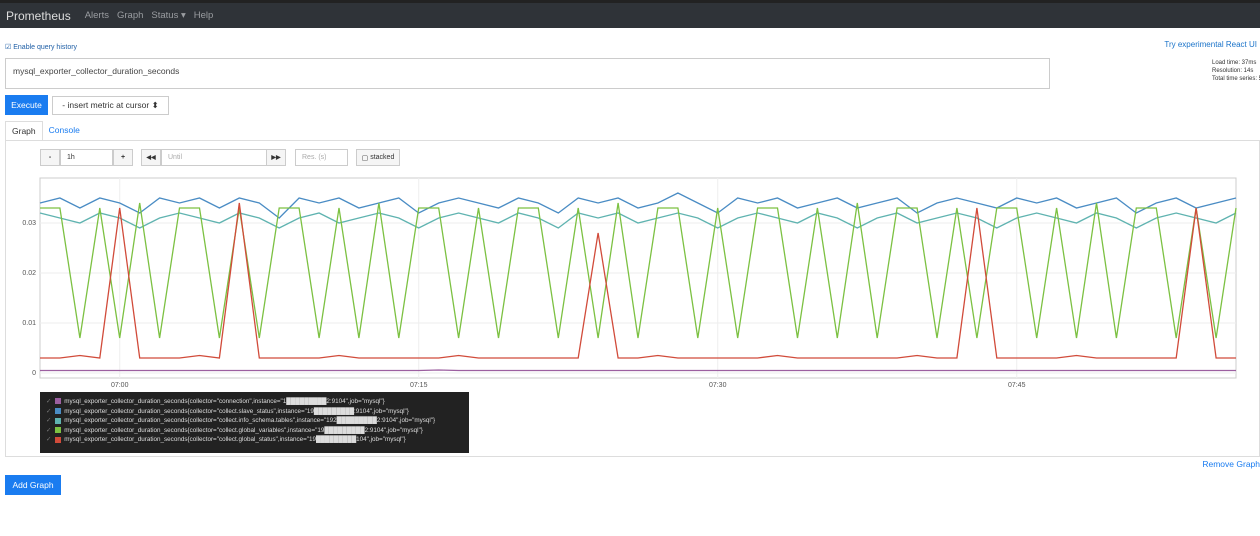  Describe the element at coordinates (29, 323) in the screenshot. I see `y-tick-label: 0.01` at that location.